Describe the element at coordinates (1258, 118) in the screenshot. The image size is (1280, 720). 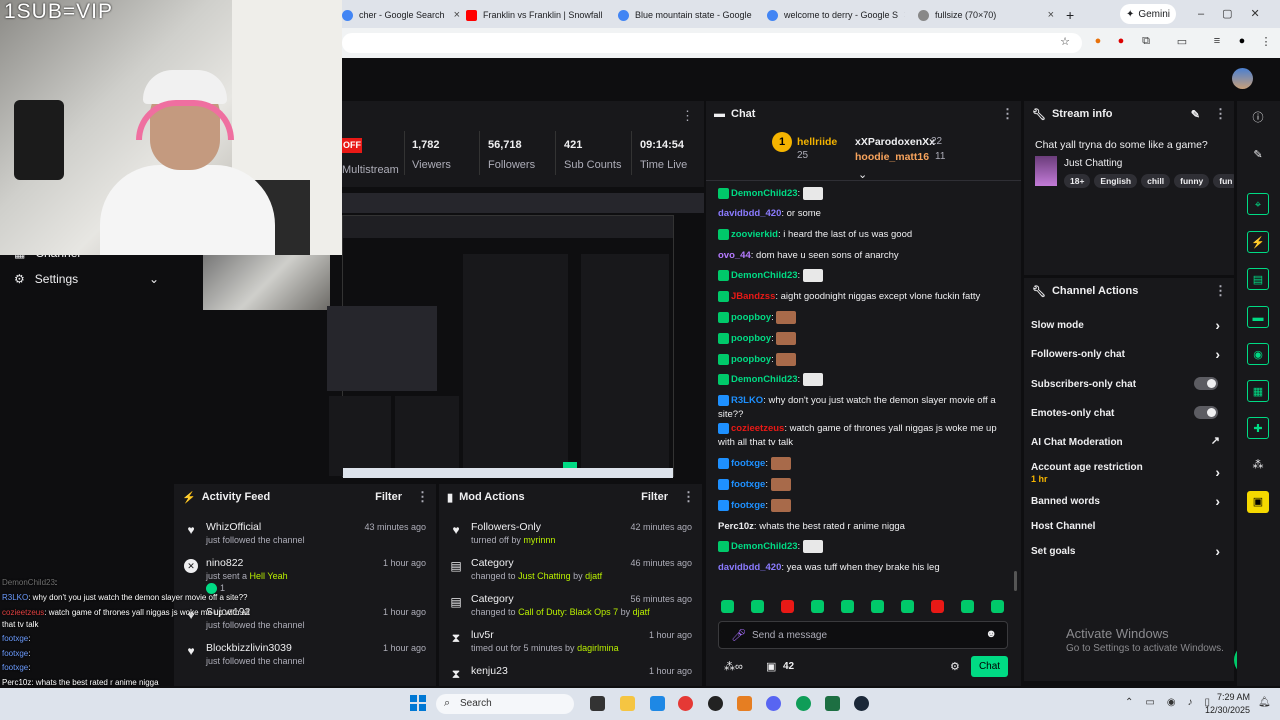
I see `info-icon: ⓘ` at that location.